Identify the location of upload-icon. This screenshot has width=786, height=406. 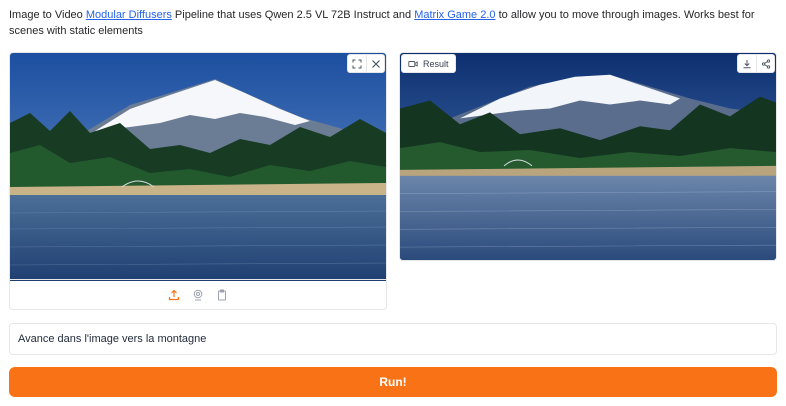
(174, 295).